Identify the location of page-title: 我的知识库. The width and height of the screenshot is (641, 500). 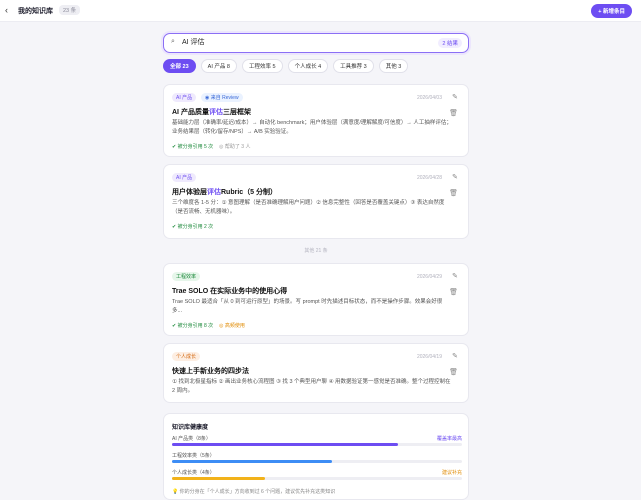
(35, 11).